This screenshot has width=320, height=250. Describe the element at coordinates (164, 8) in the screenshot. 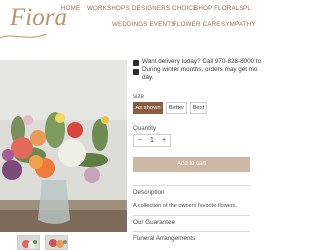

I see `nav-designers-choice: DESIGNERS CHOICE` at that location.